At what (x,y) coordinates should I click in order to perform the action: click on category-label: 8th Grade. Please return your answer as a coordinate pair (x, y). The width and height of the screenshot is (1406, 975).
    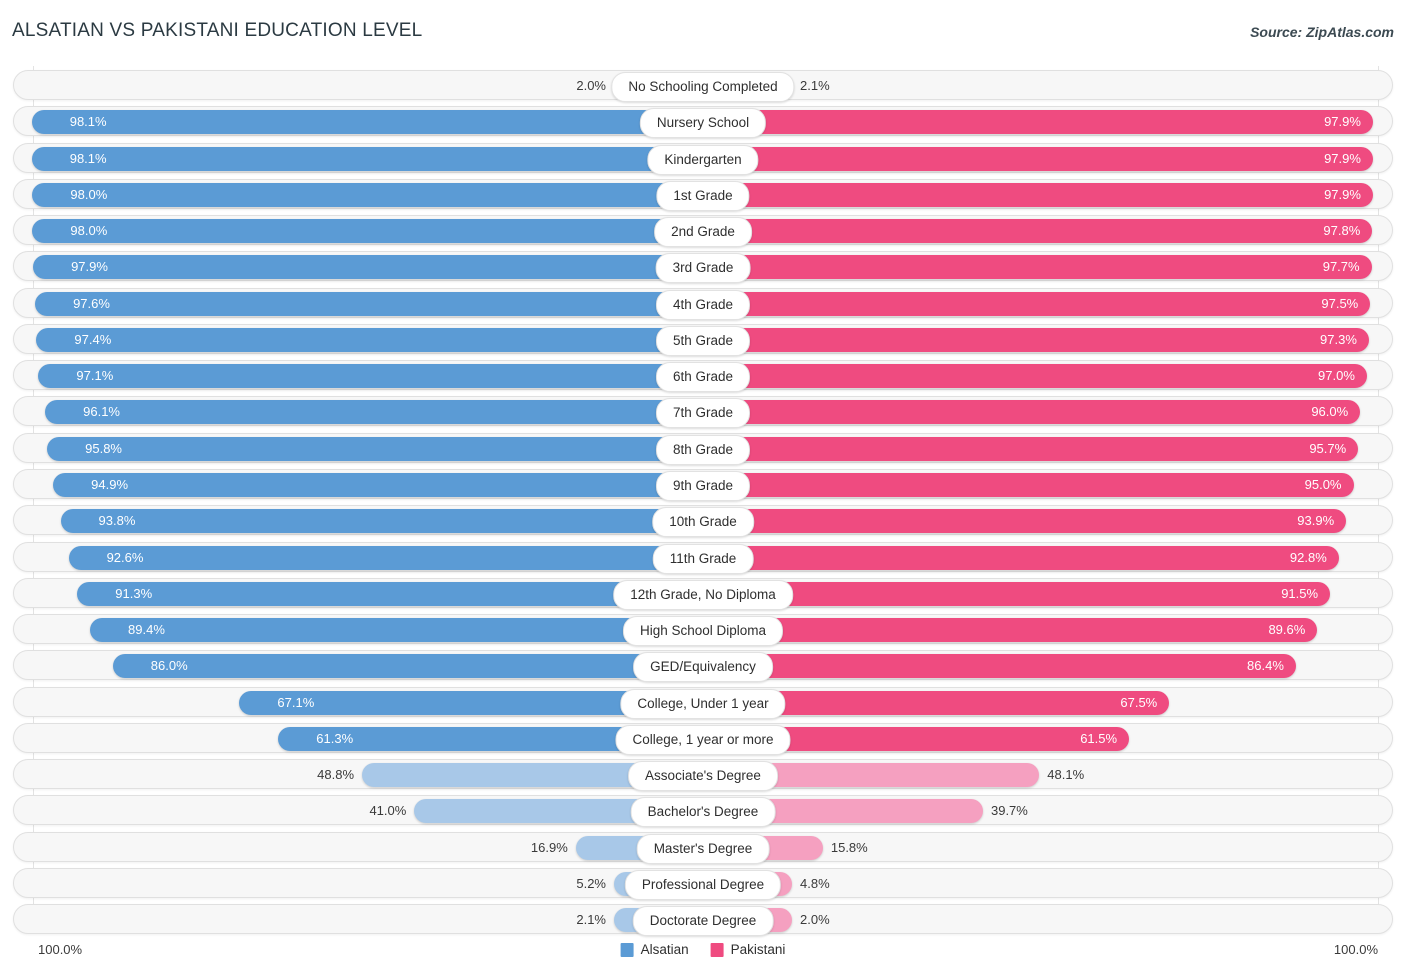
    Looking at the image, I should click on (703, 449).